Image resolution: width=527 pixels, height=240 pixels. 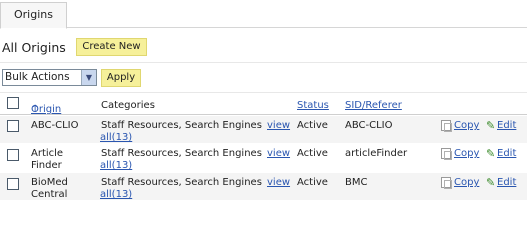 What do you see at coordinates (263, 105) in the screenshot?
I see `table-header: Origin ↑ Categories Status SID/Referer` at bounding box center [263, 105].